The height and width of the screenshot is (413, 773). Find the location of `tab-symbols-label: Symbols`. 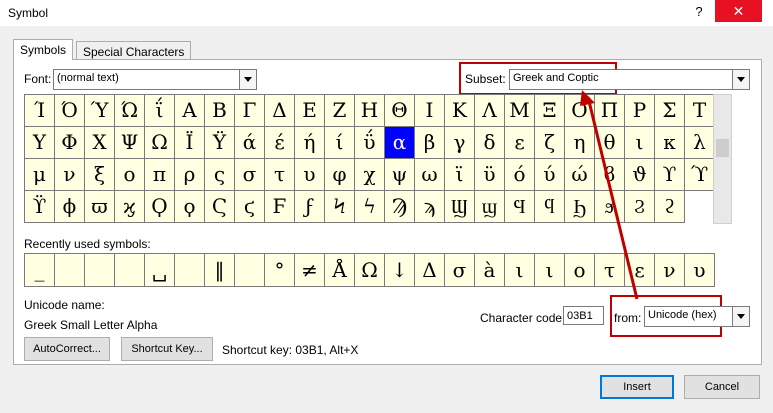

tab-symbols-label: Symbols is located at coordinates (43, 50).